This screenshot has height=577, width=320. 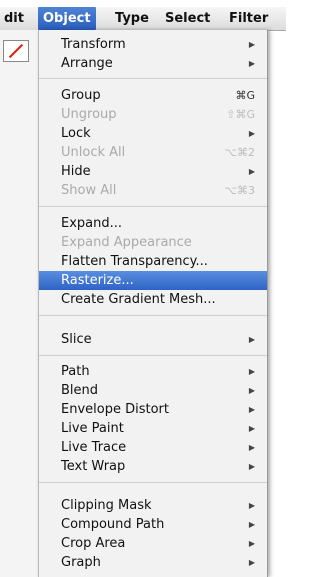 What do you see at coordinates (67, 18) in the screenshot?
I see `menu-object: Object` at bounding box center [67, 18].